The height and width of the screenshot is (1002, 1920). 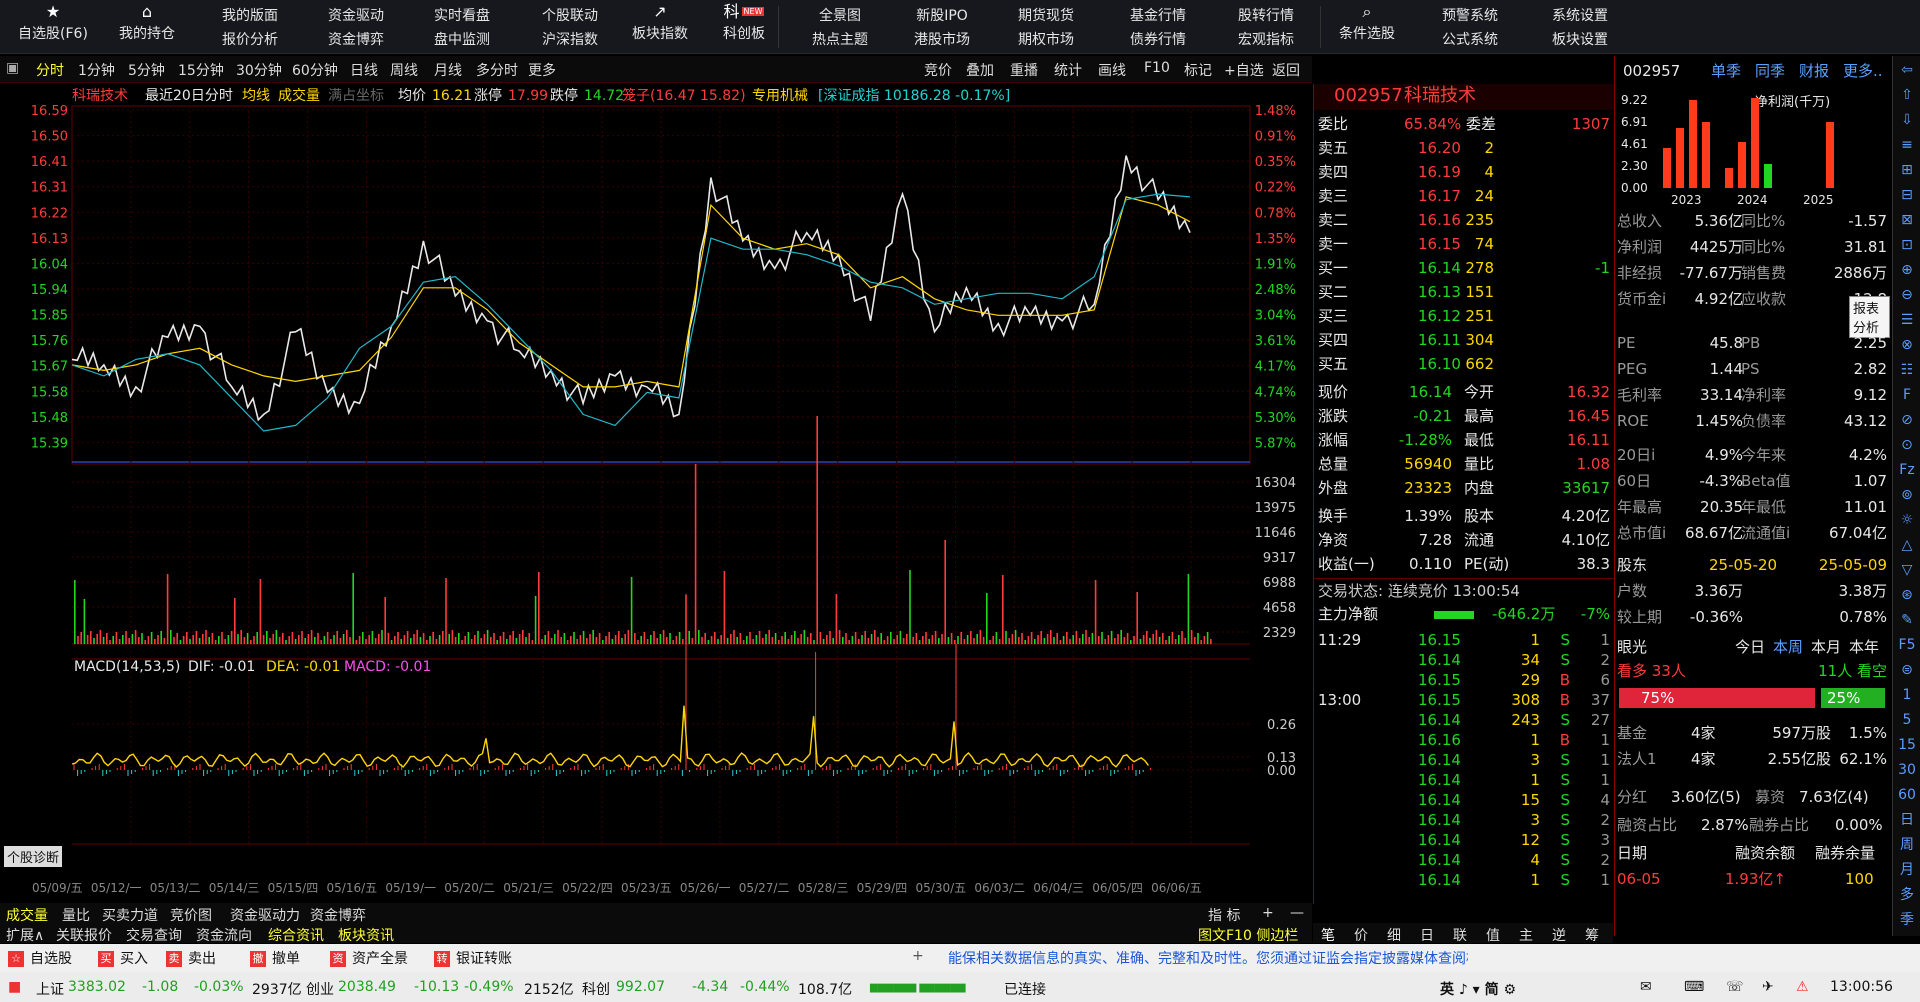 I want to click on tab-period: 30分钟, so click(x=259, y=70).